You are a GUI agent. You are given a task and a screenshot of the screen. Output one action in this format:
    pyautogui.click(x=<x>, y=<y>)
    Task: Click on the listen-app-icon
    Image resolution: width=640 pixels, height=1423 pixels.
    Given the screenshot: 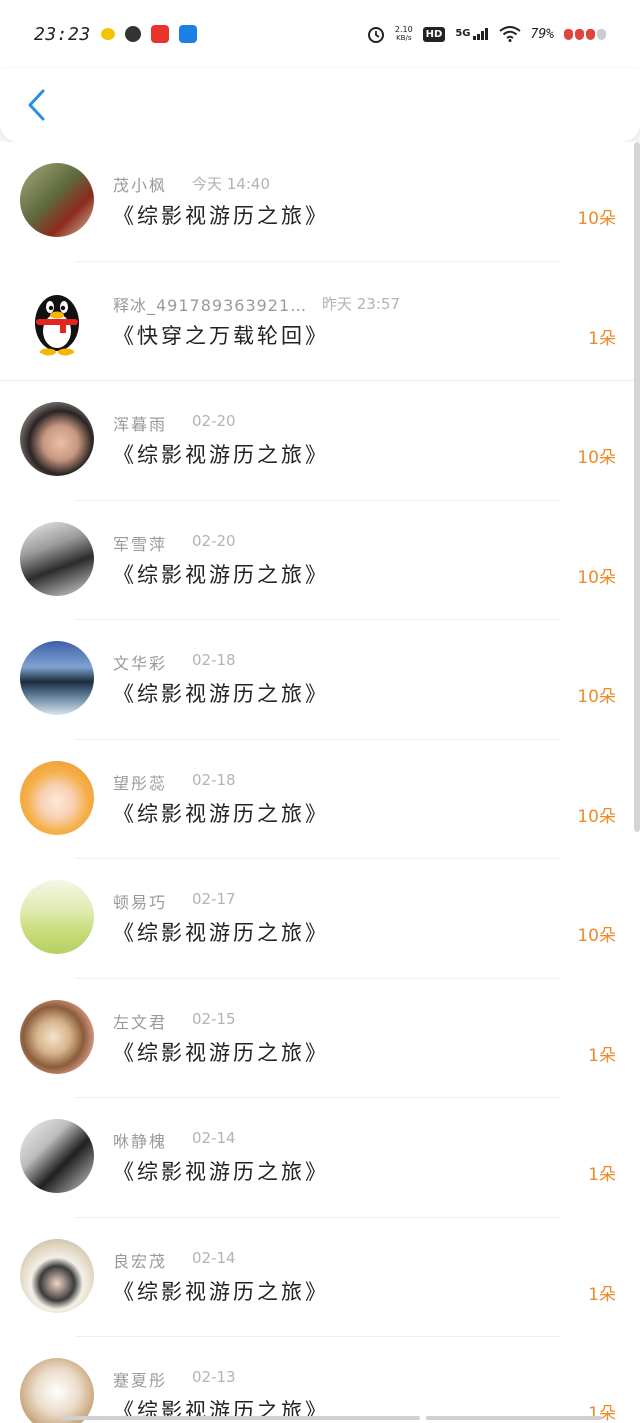 What is the action you would take?
    pyautogui.click(x=159, y=34)
    